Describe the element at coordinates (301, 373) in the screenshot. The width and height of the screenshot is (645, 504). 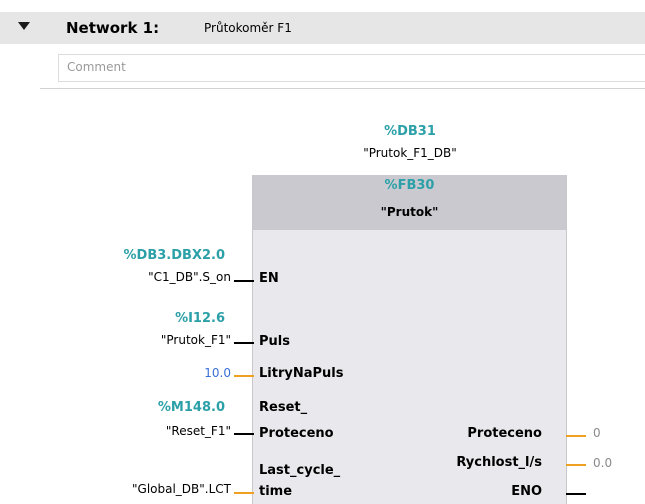
I see `pin-litrynapuls: LitryNaPuls` at that location.